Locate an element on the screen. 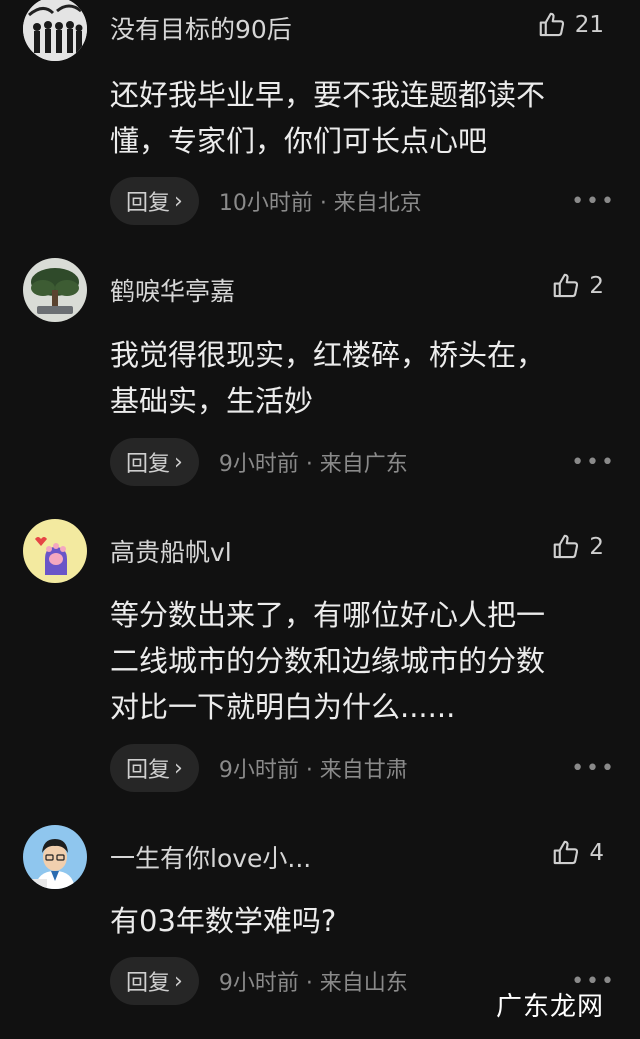 The image size is (640, 1039). comment-line: 我觉得很现实，红楼碎，桥头在， is located at coordinates (328, 355).